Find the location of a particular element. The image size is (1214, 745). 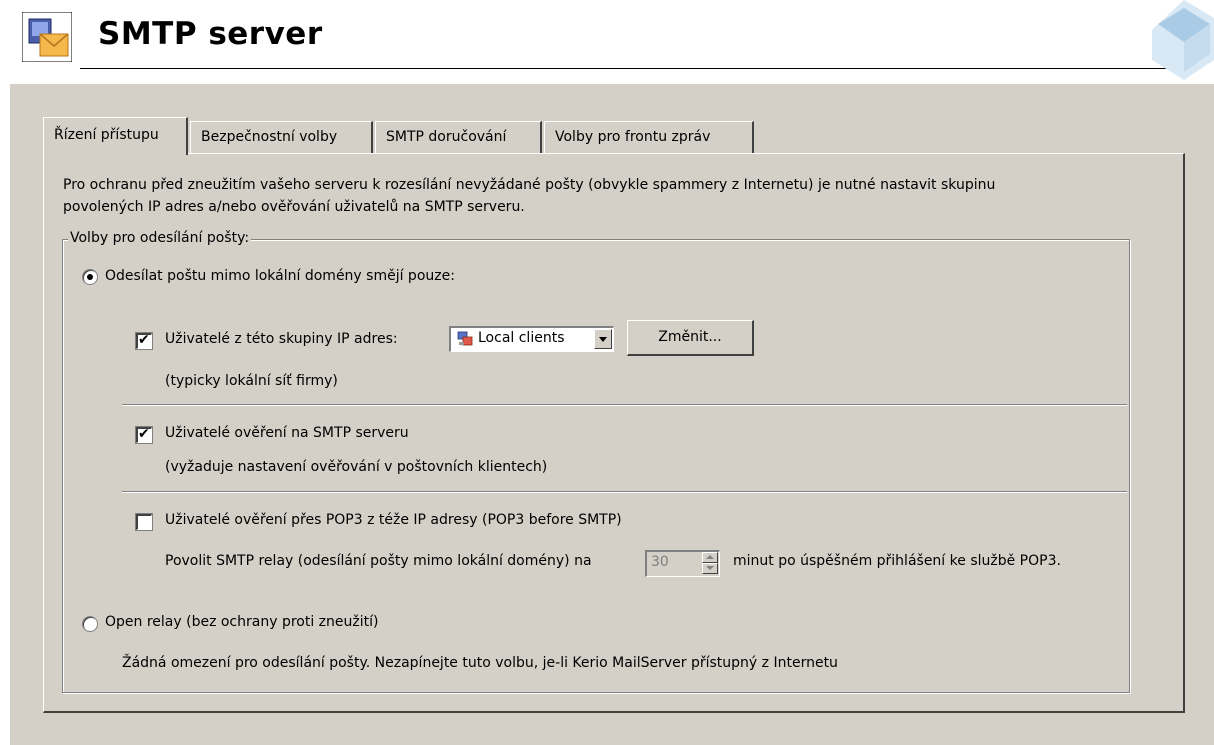

smtp-auth-label: Uživatelé ověření na SMTP serveru is located at coordinates (287, 433).